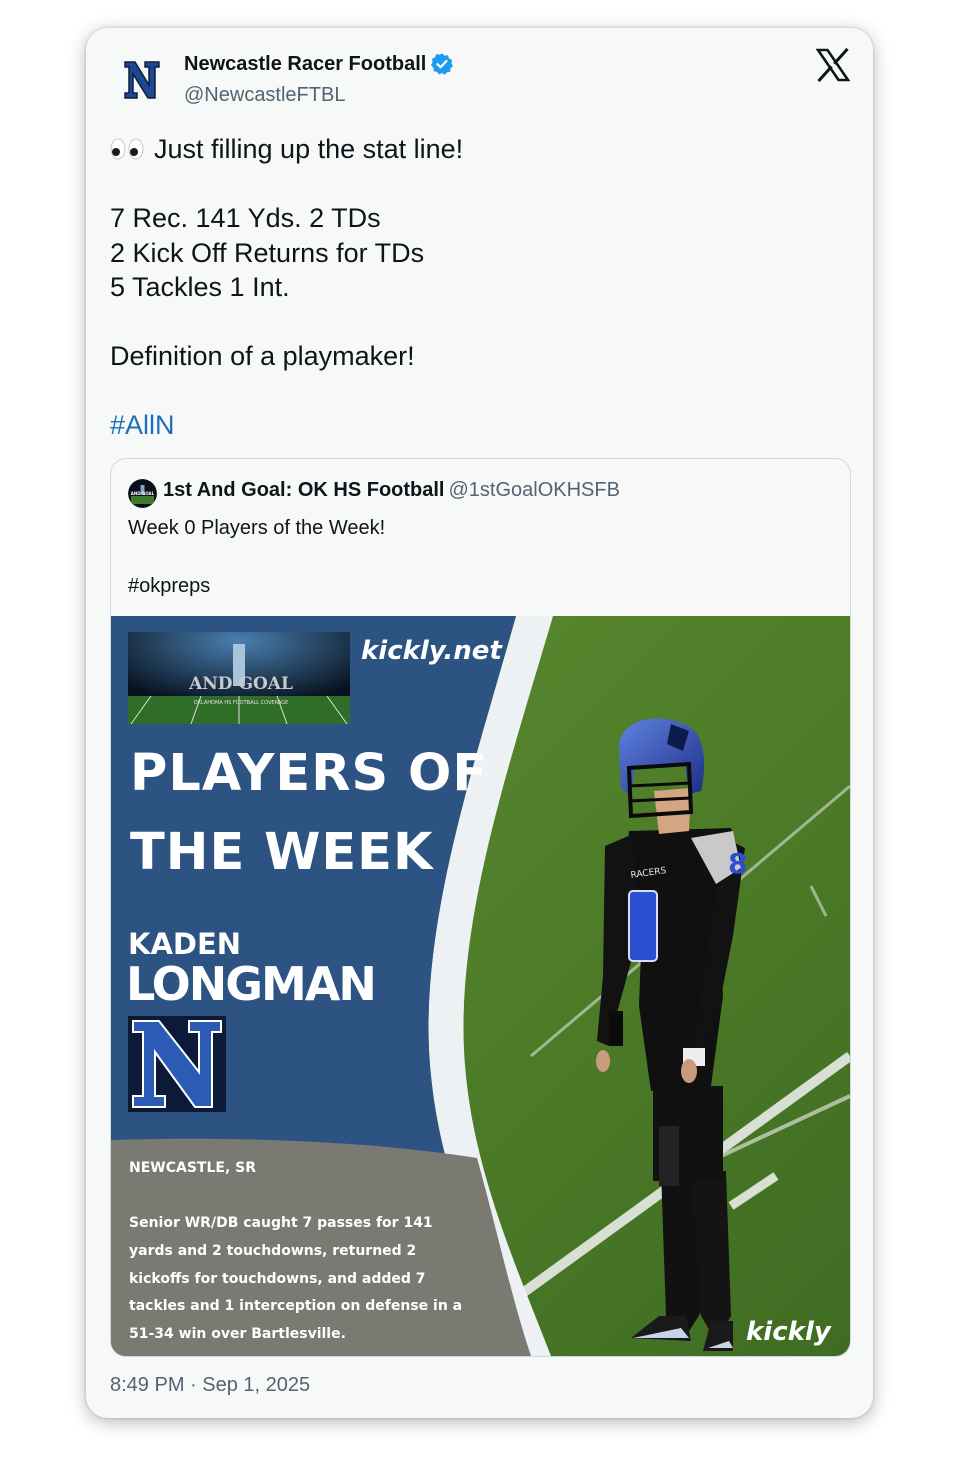 This screenshot has height=1464, width=959. What do you see at coordinates (309, 773) in the screenshot?
I see `title-line-1: PLAYERS OF` at bounding box center [309, 773].